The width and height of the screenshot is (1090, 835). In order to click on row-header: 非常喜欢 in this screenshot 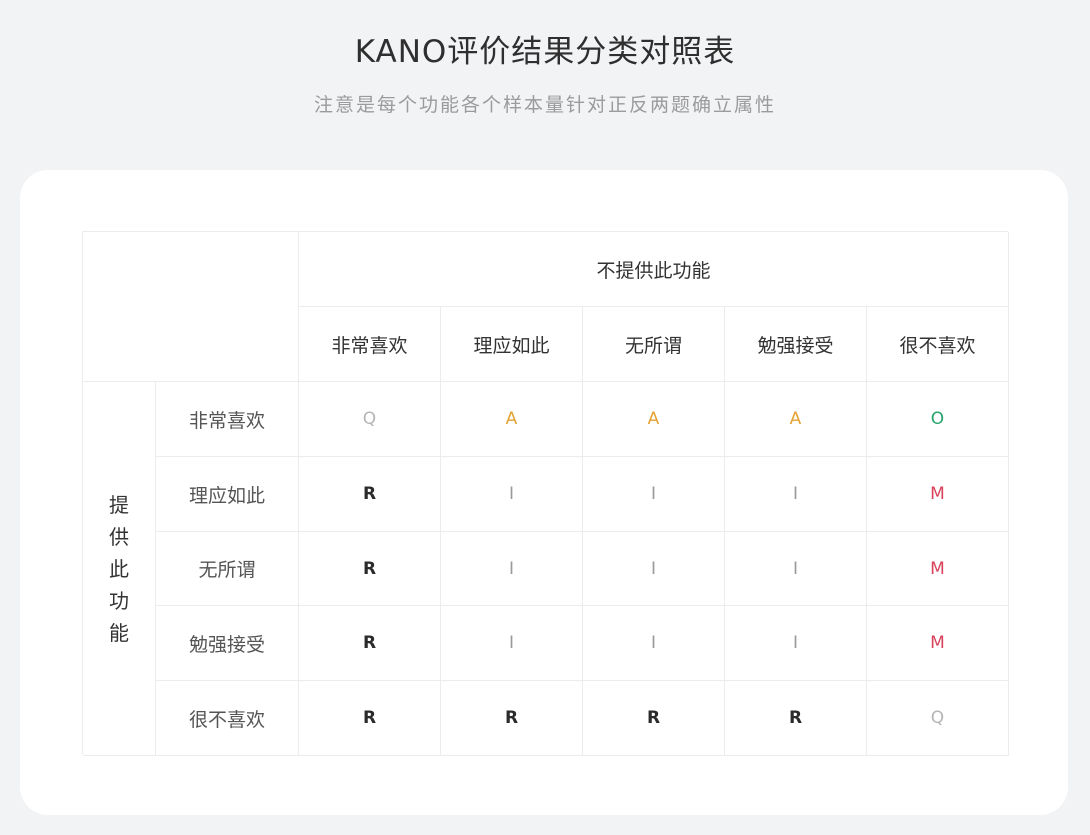, I will do `click(227, 419)`.